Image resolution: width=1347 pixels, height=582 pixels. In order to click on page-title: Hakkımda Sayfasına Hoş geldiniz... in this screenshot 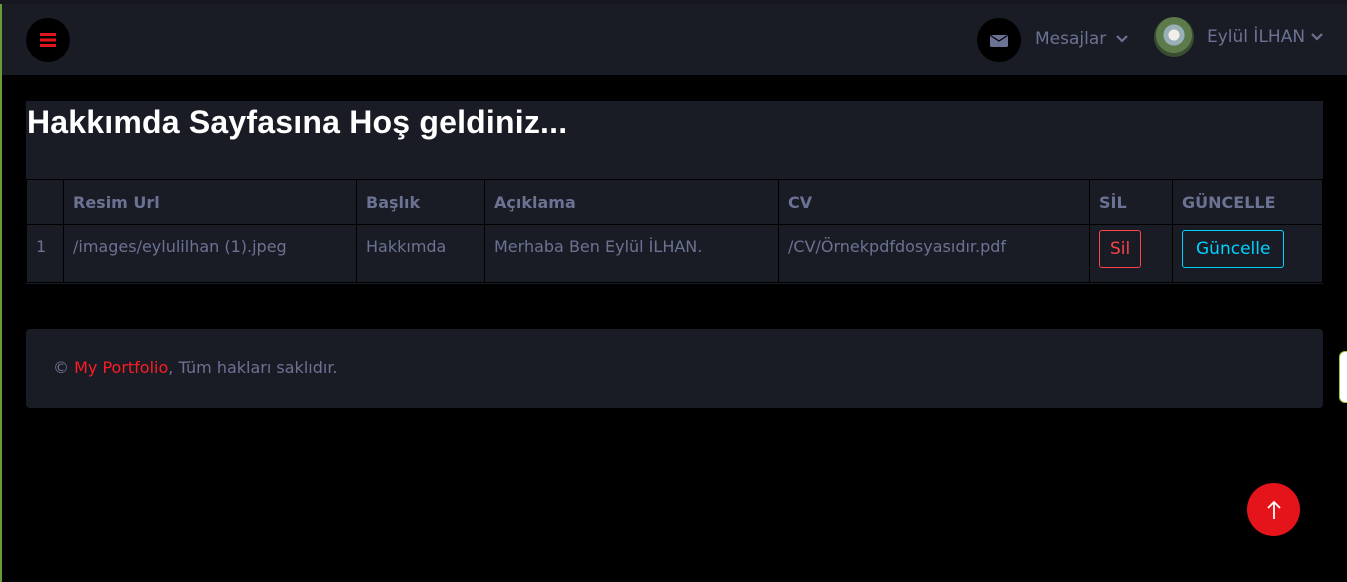, I will do `click(297, 122)`.